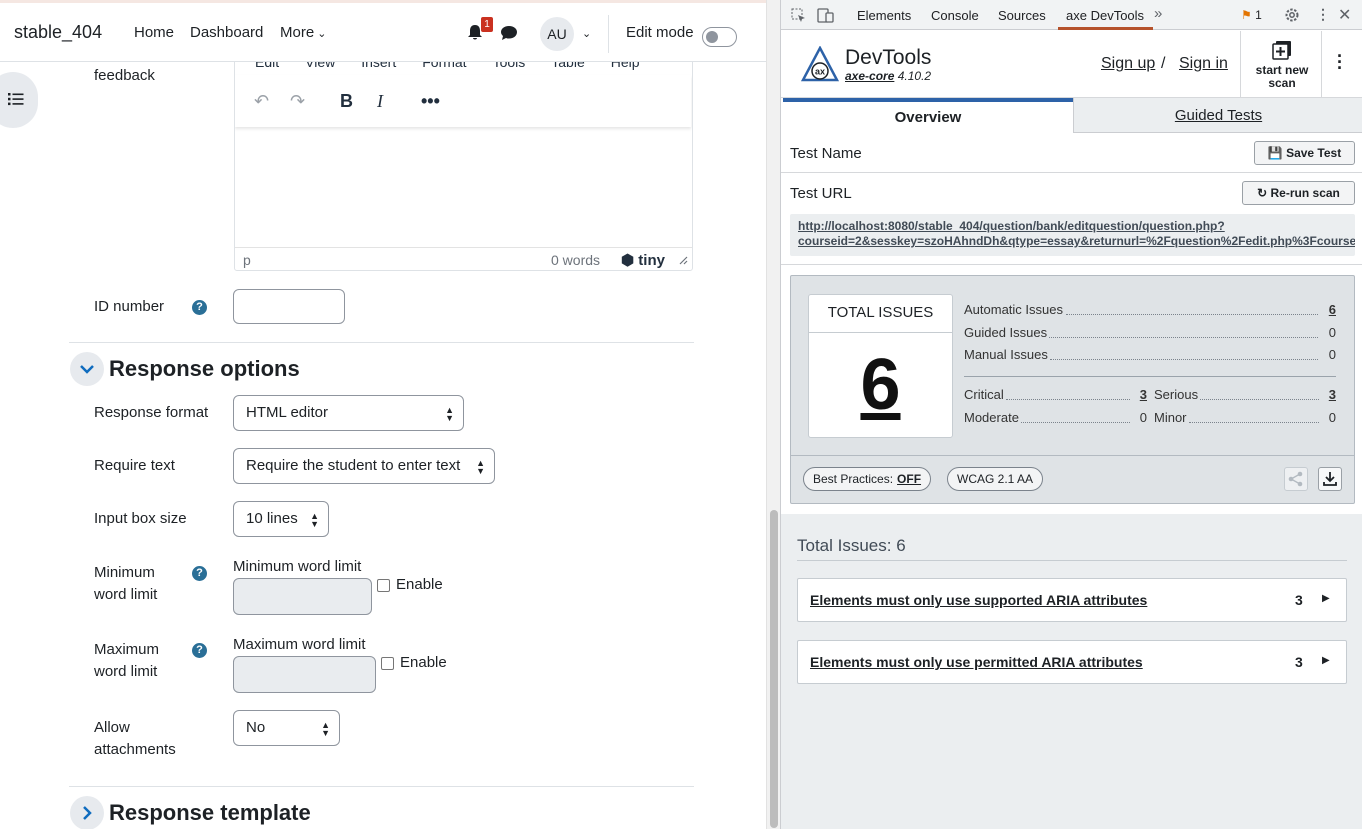 Image resolution: width=1362 pixels, height=829 pixels. What do you see at coordinates (430, 101) in the screenshot?
I see `more-icon: •••` at bounding box center [430, 101].